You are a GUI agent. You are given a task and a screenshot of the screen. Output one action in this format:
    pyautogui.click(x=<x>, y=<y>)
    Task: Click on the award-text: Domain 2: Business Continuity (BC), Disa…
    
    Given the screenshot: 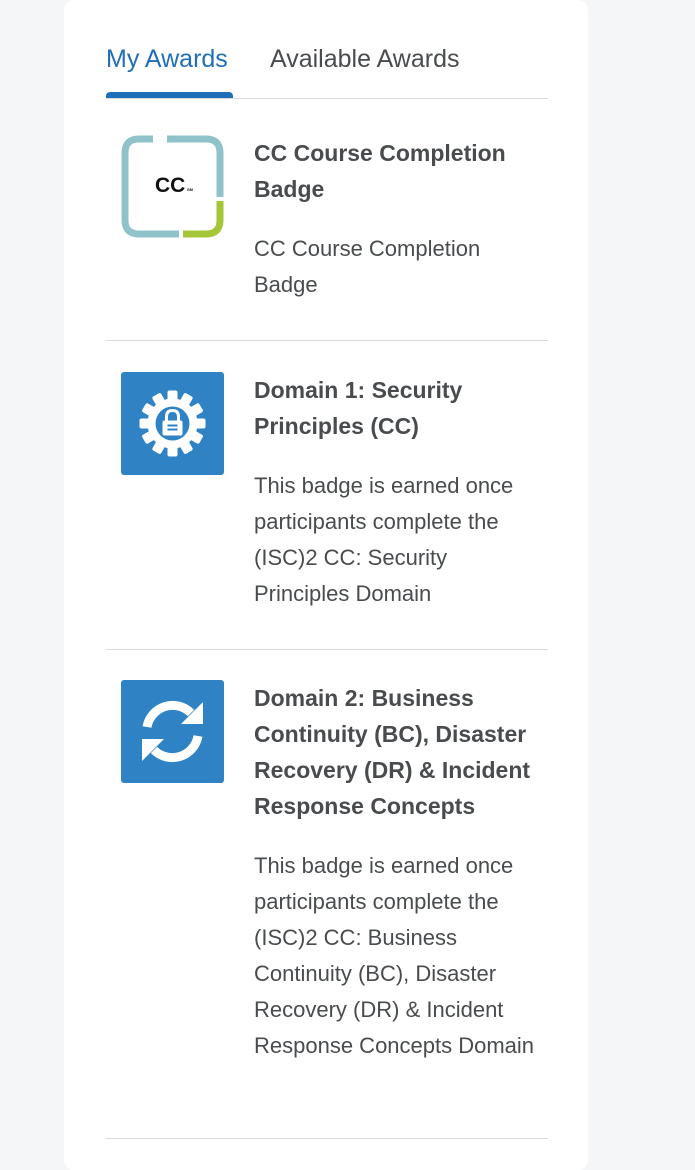 What is the action you would take?
    pyautogui.click(x=399, y=872)
    